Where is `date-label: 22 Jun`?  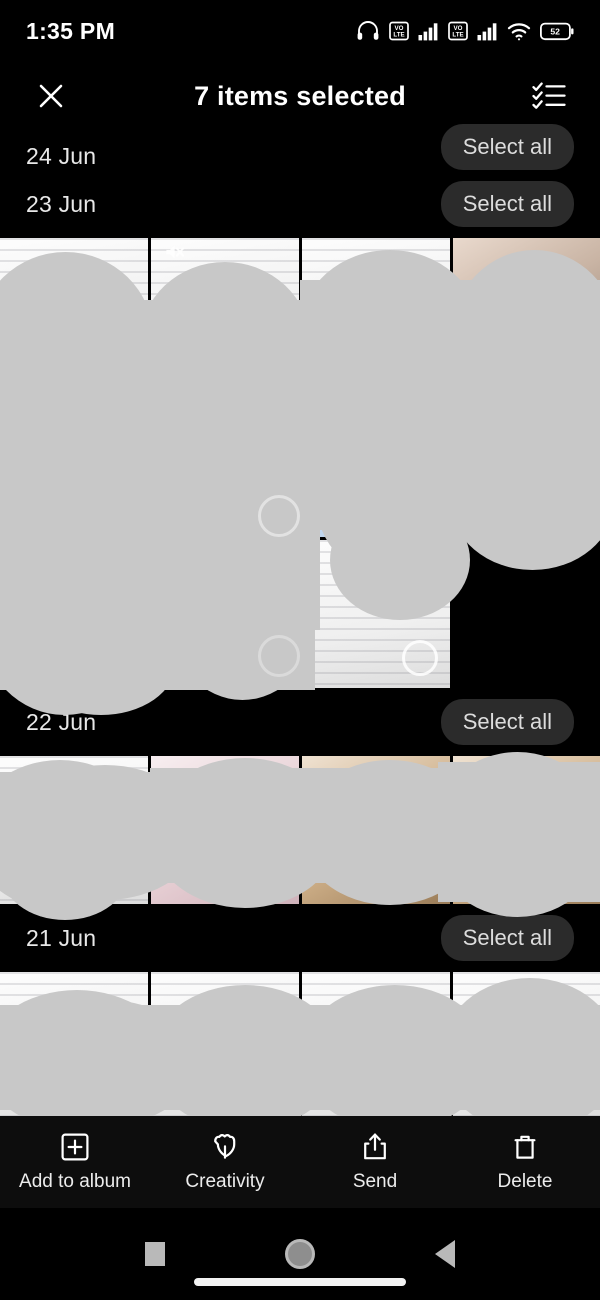 date-label: 22 Jun is located at coordinates (61, 721).